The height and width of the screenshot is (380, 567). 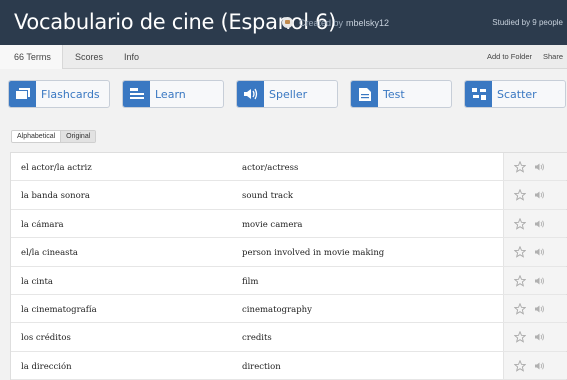 I want to click on definition-text: movie camera, so click(x=272, y=224).